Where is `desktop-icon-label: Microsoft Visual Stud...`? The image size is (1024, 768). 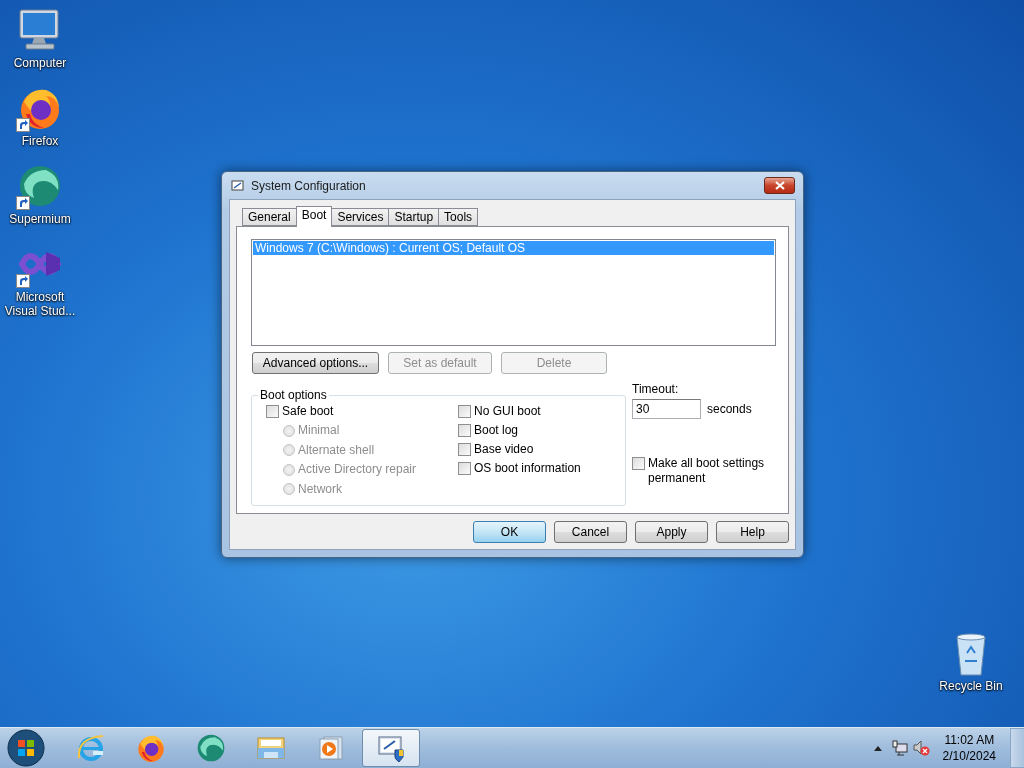 desktop-icon-label: Microsoft Visual Stud... is located at coordinates (40, 304).